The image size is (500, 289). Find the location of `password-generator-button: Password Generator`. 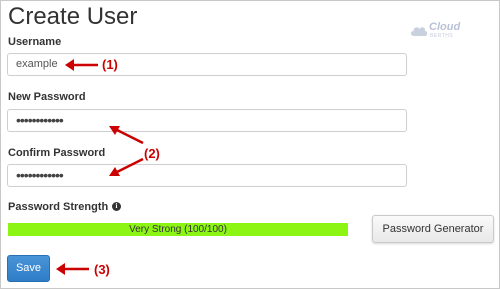

password-generator-button: Password Generator is located at coordinates (433, 229).